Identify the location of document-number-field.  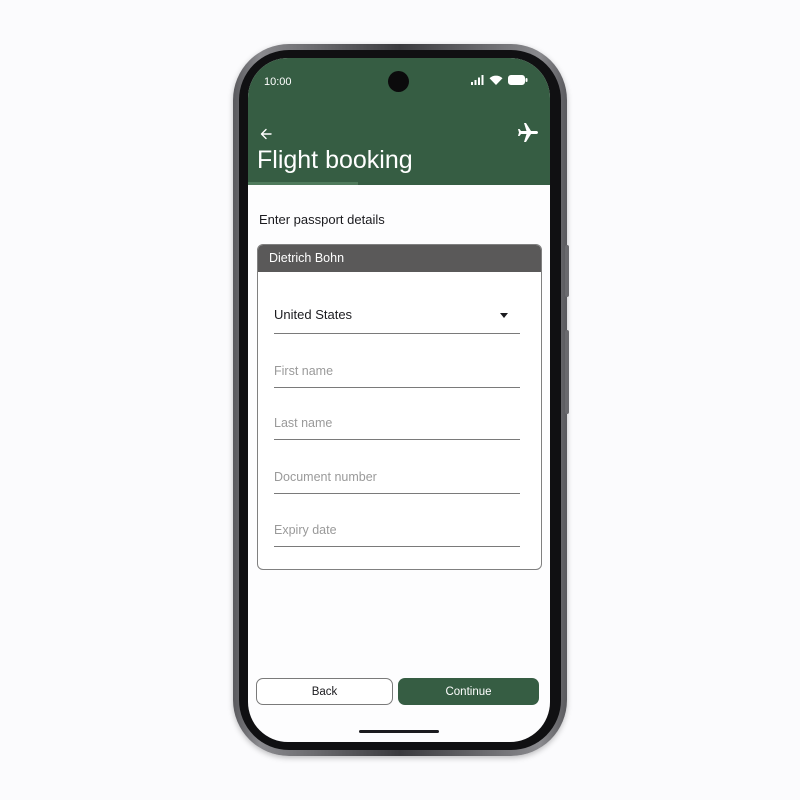
(397, 474).